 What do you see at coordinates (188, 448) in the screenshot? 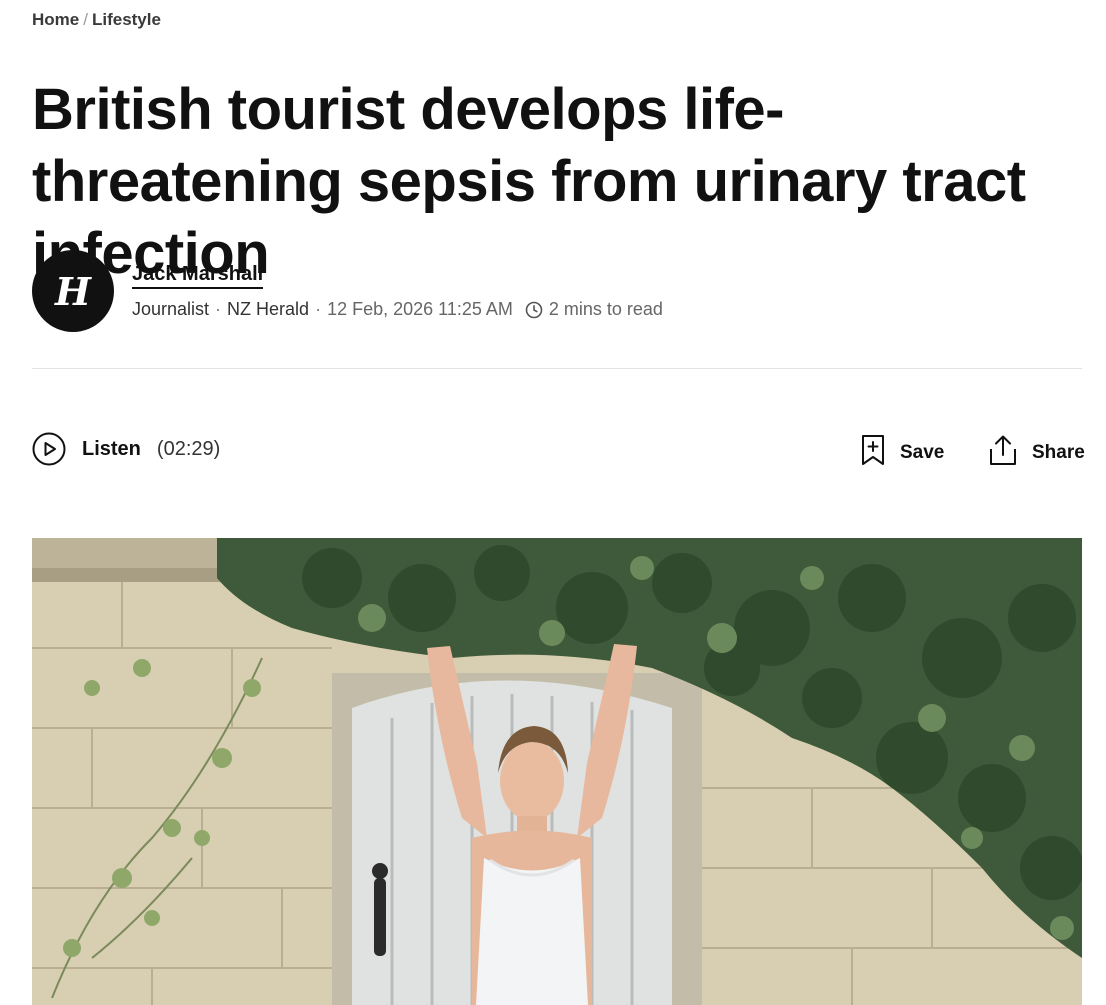
I see `listen-duration: (02:29)` at bounding box center [188, 448].